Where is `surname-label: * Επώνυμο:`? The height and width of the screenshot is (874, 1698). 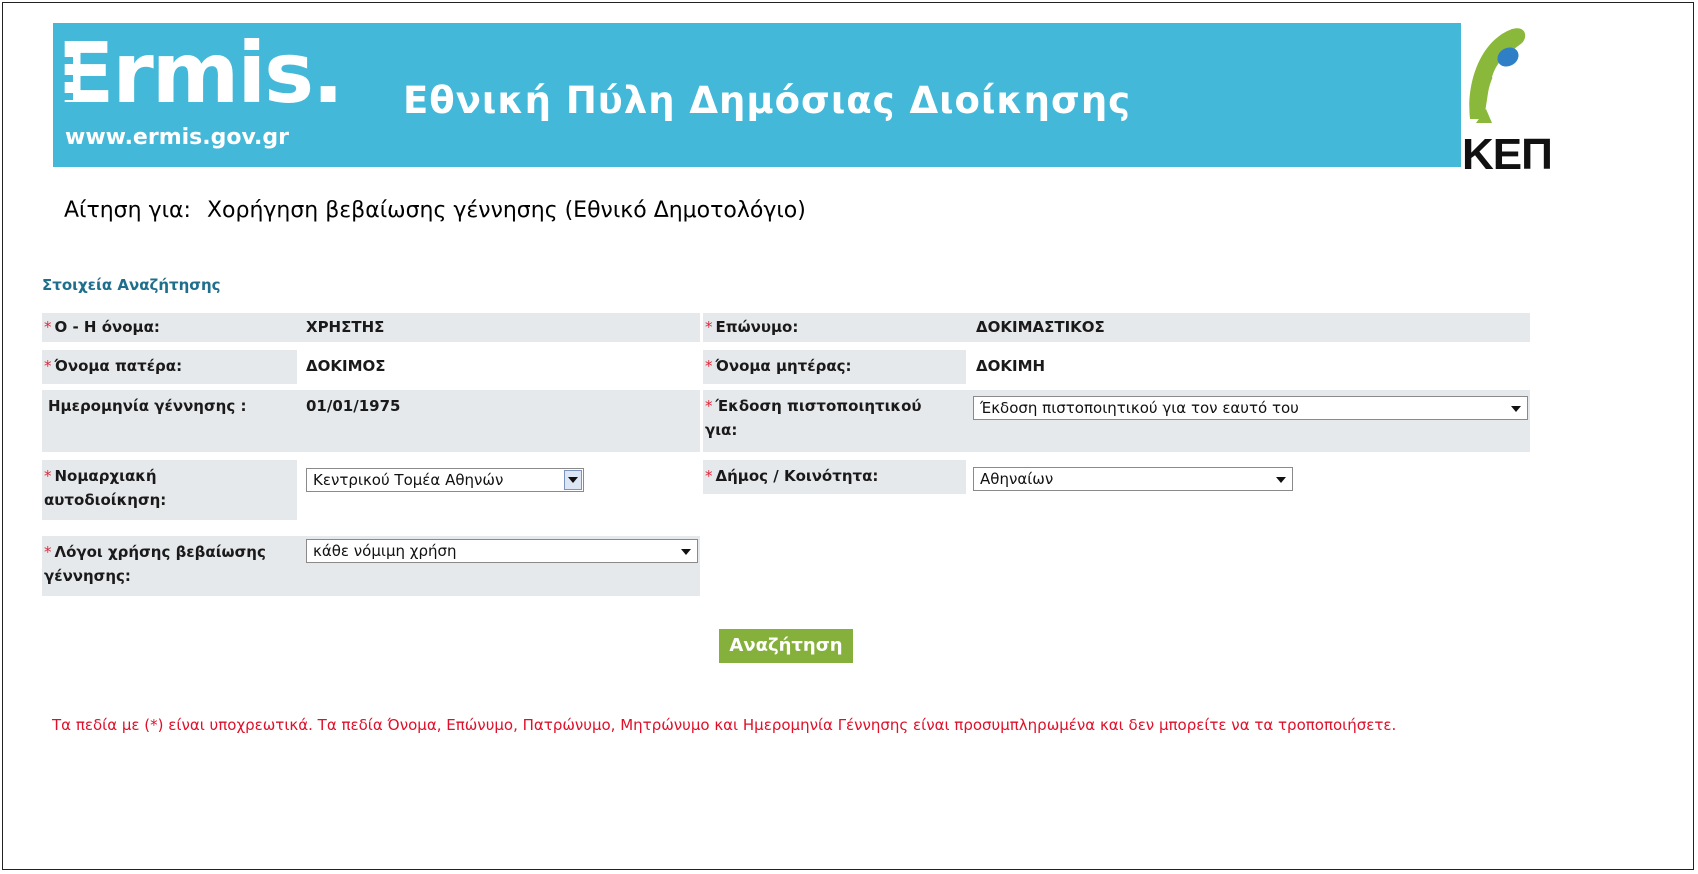 surname-label: * Επώνυμο: is located at coordinates (834, 327).